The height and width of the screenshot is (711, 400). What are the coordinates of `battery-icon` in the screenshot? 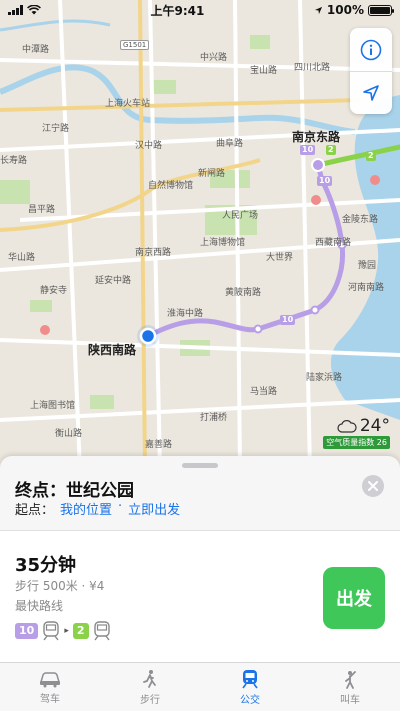 It's located at (381, 10).